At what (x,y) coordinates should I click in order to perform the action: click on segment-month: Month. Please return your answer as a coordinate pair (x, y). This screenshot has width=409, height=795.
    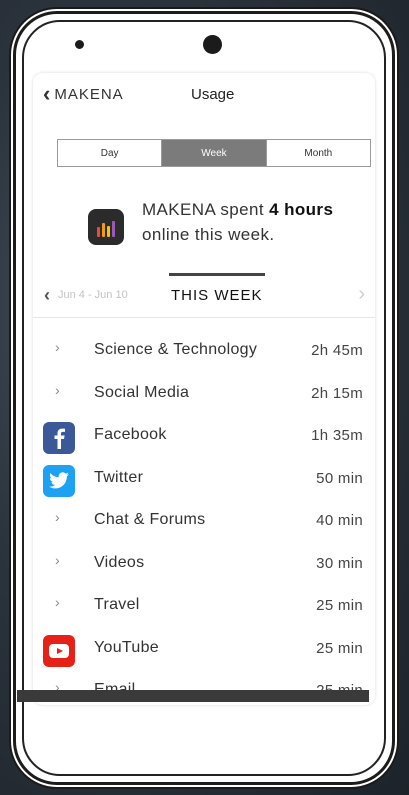
    Looking at the image, I should click on (317, 153).